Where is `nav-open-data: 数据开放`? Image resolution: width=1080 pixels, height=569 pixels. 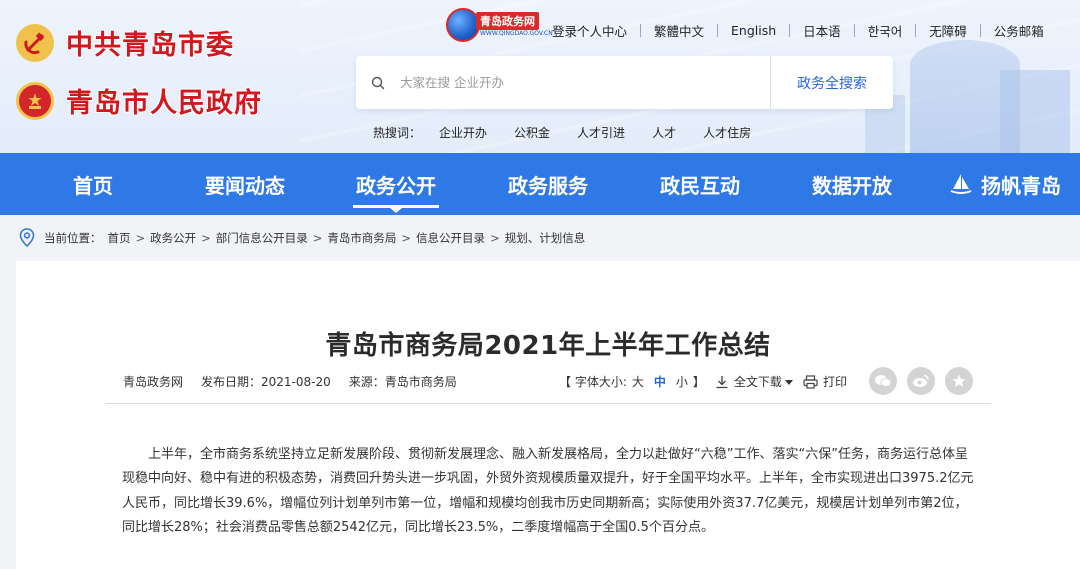 nav-open-data: 数据开放 is located at coordinates (852, 184).